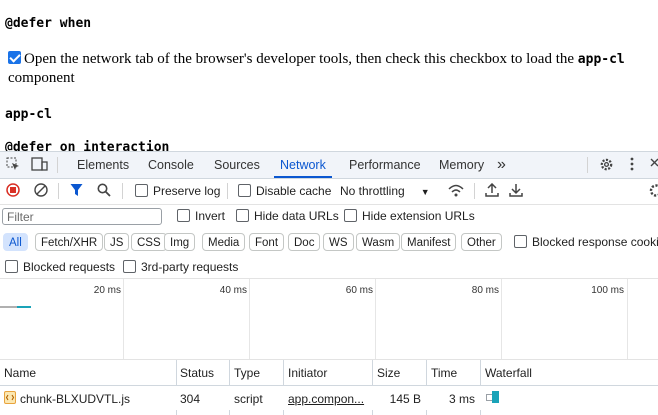 The height and width of the screenshot is (415, 658). I want to click on timeline-tick: 20 ms, so click(107, 290).